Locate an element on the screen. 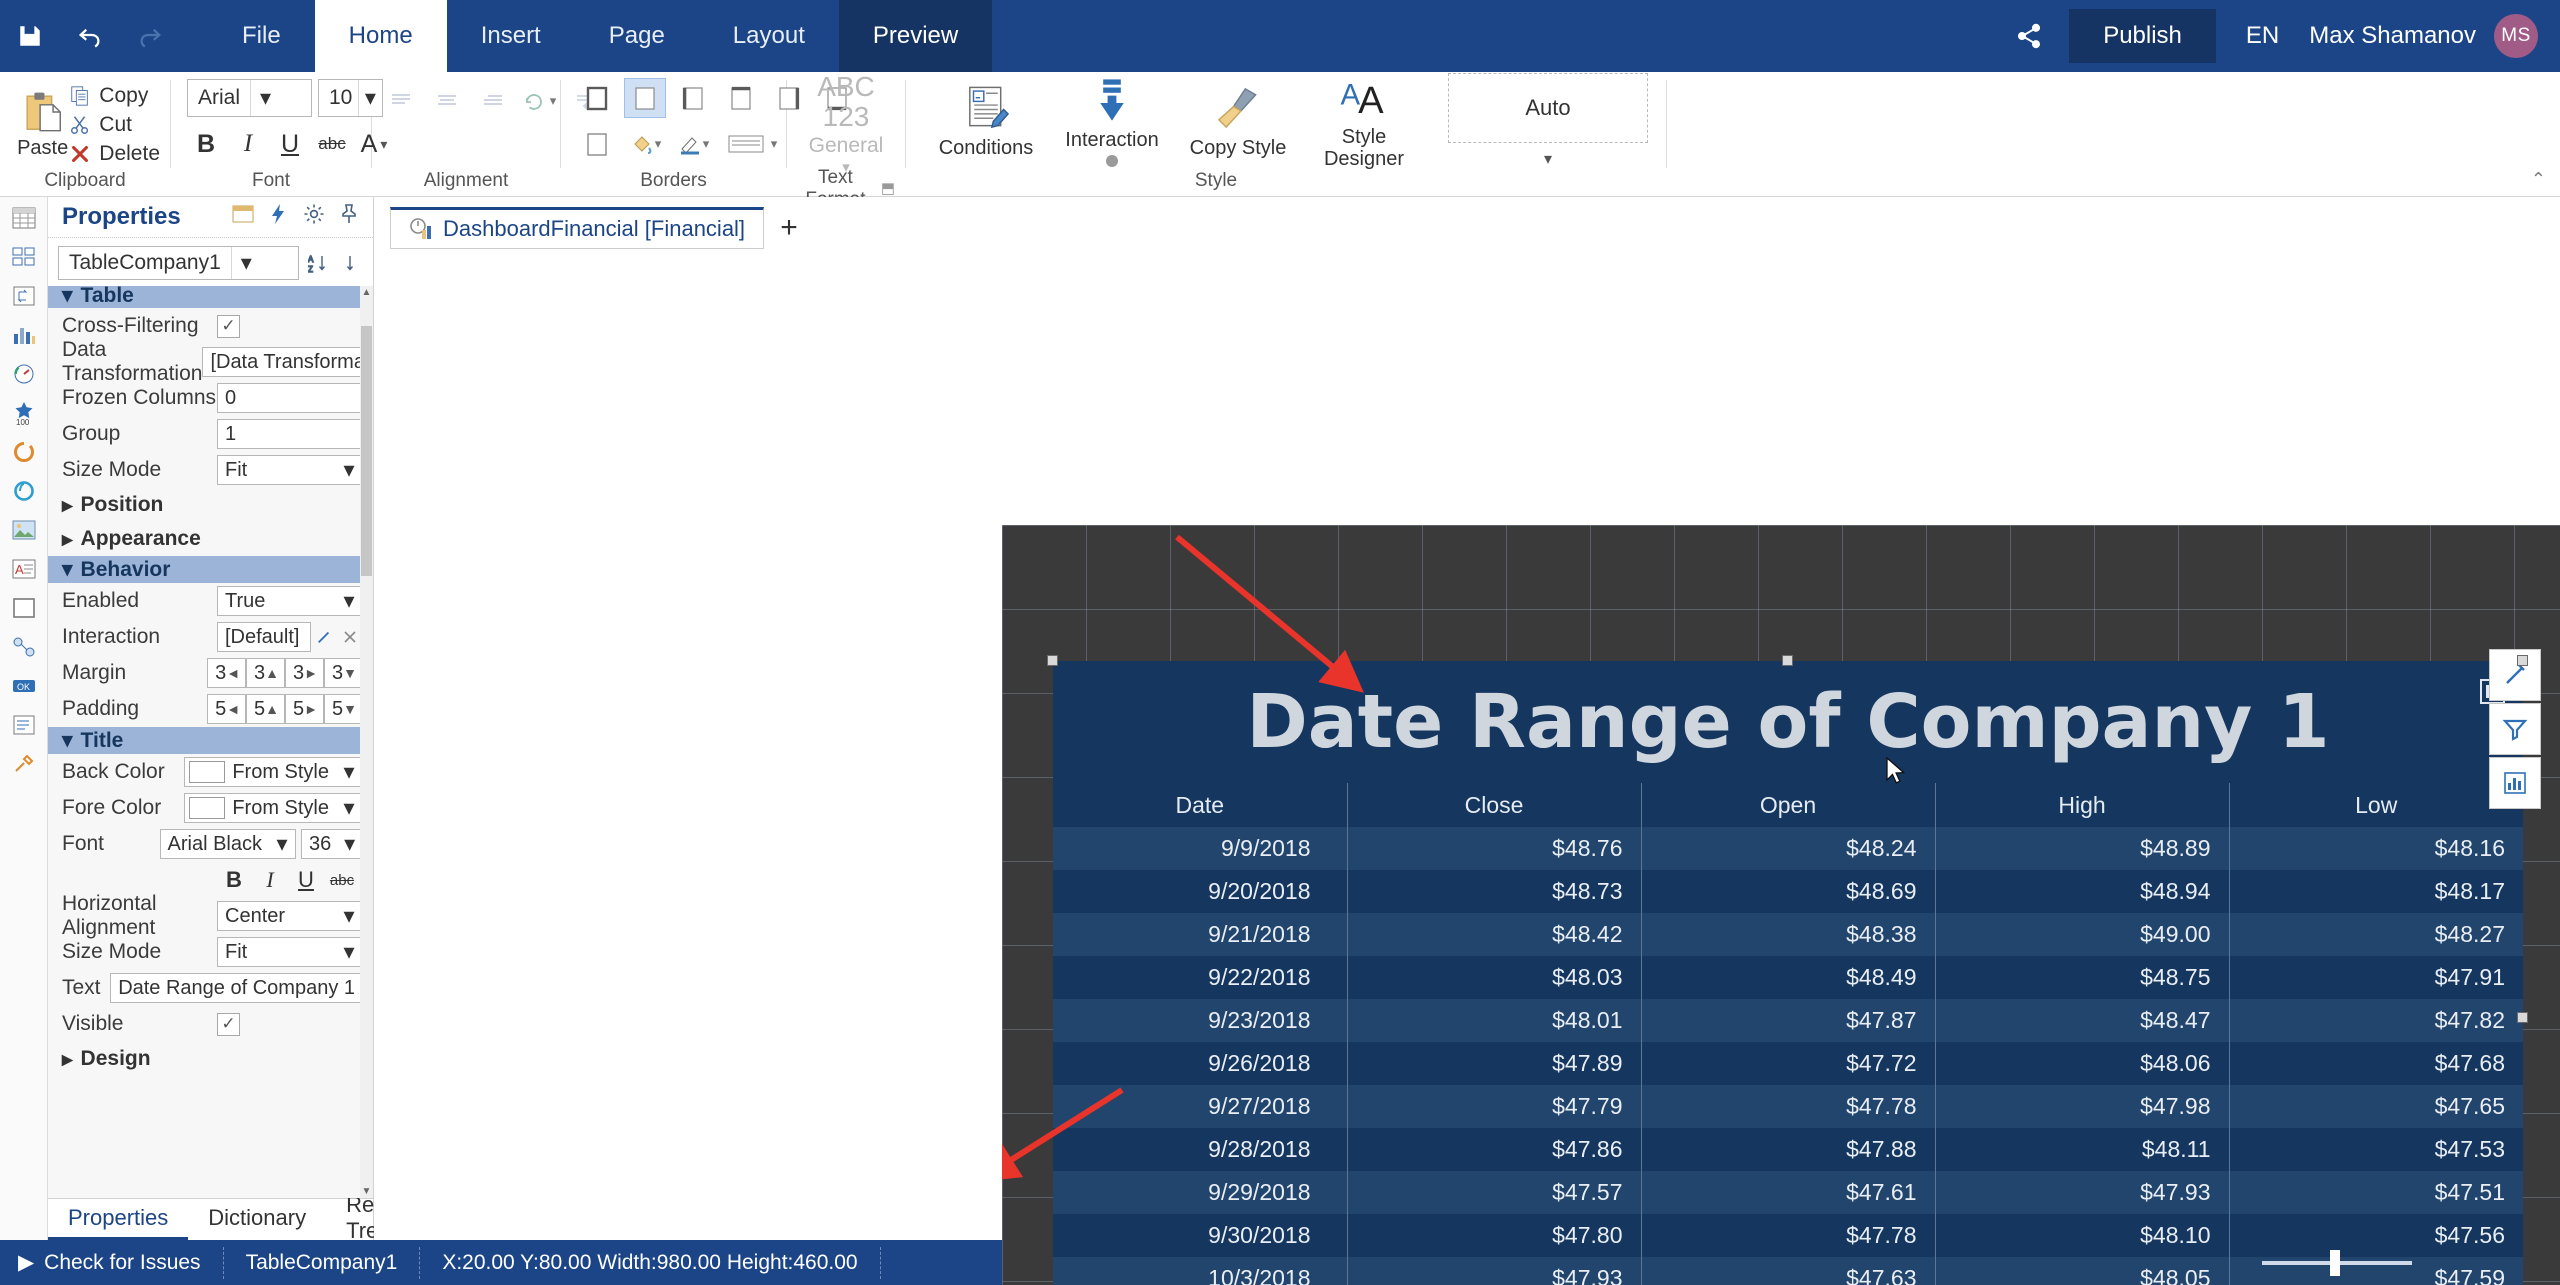  margin-left-stepper: 3 ◄ is located at coordinates (227, 673).